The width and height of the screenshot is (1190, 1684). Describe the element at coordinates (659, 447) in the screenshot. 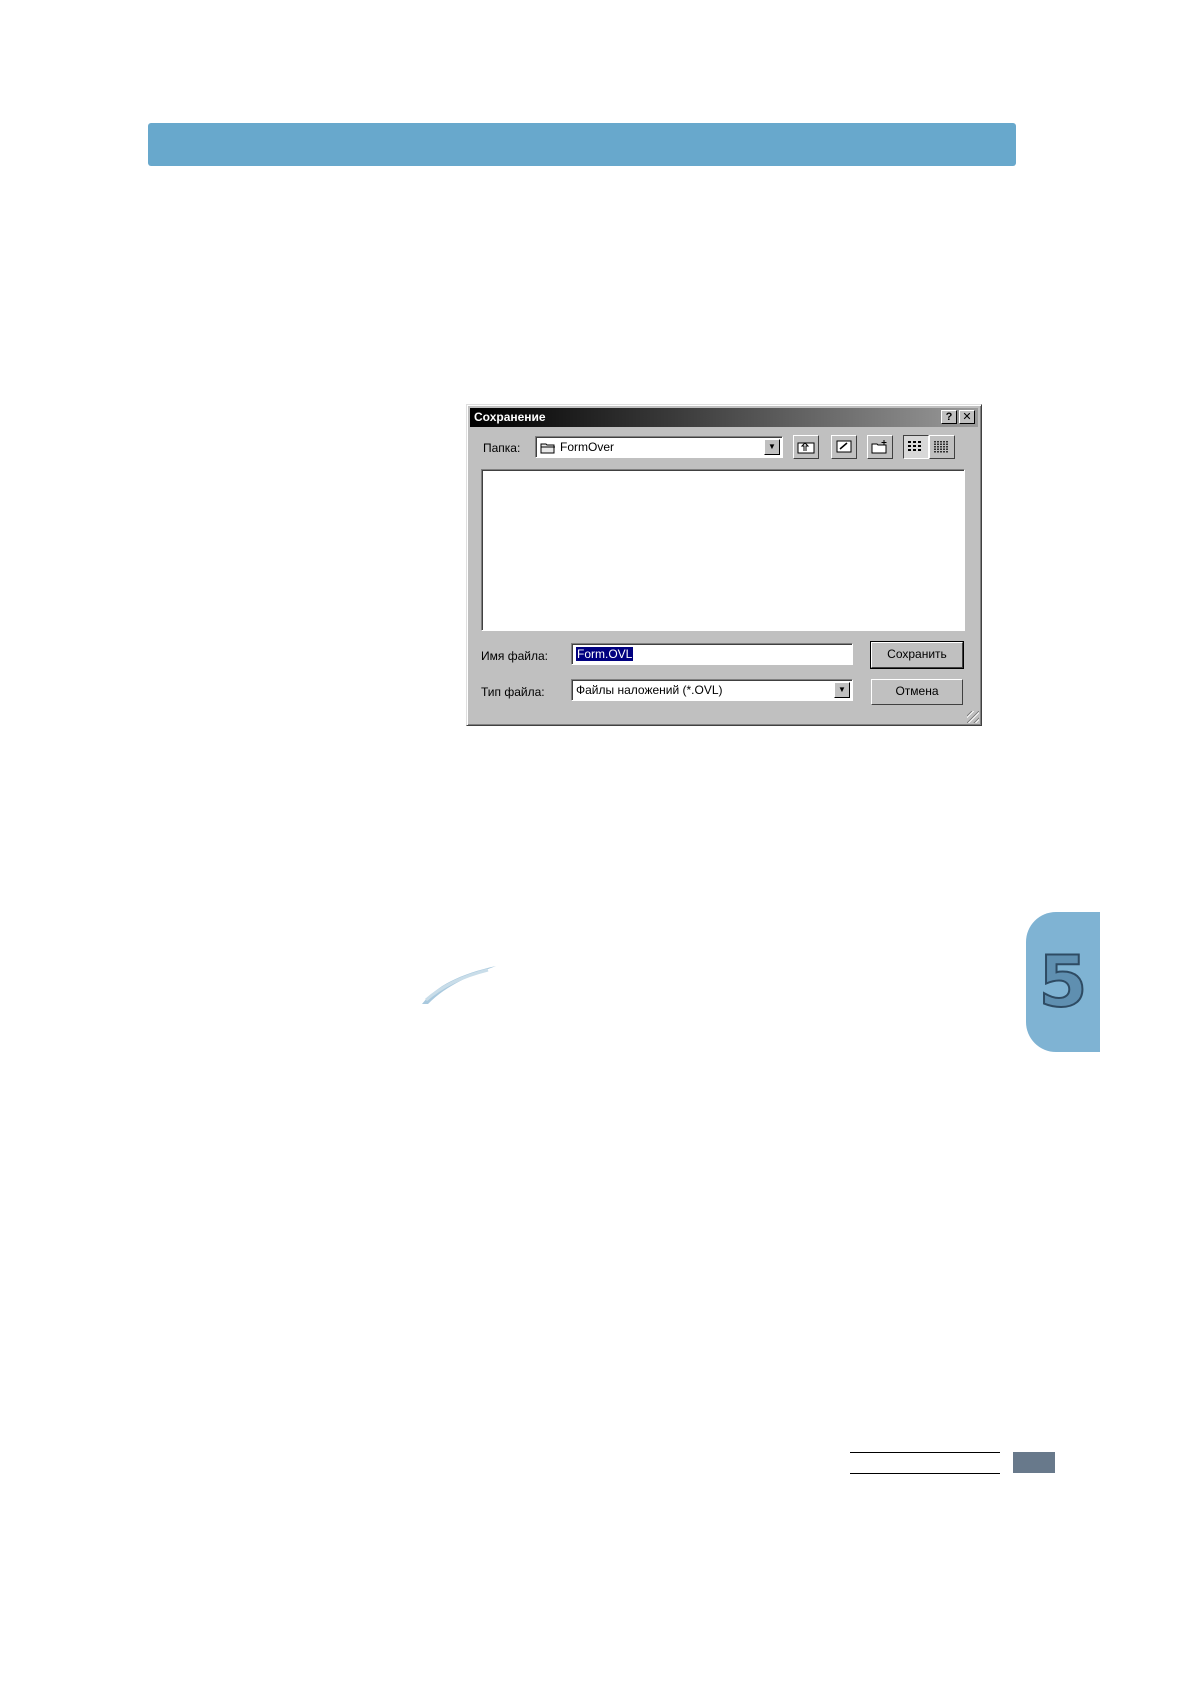

I see `folder-combobox: FormOver ▼` at that location.